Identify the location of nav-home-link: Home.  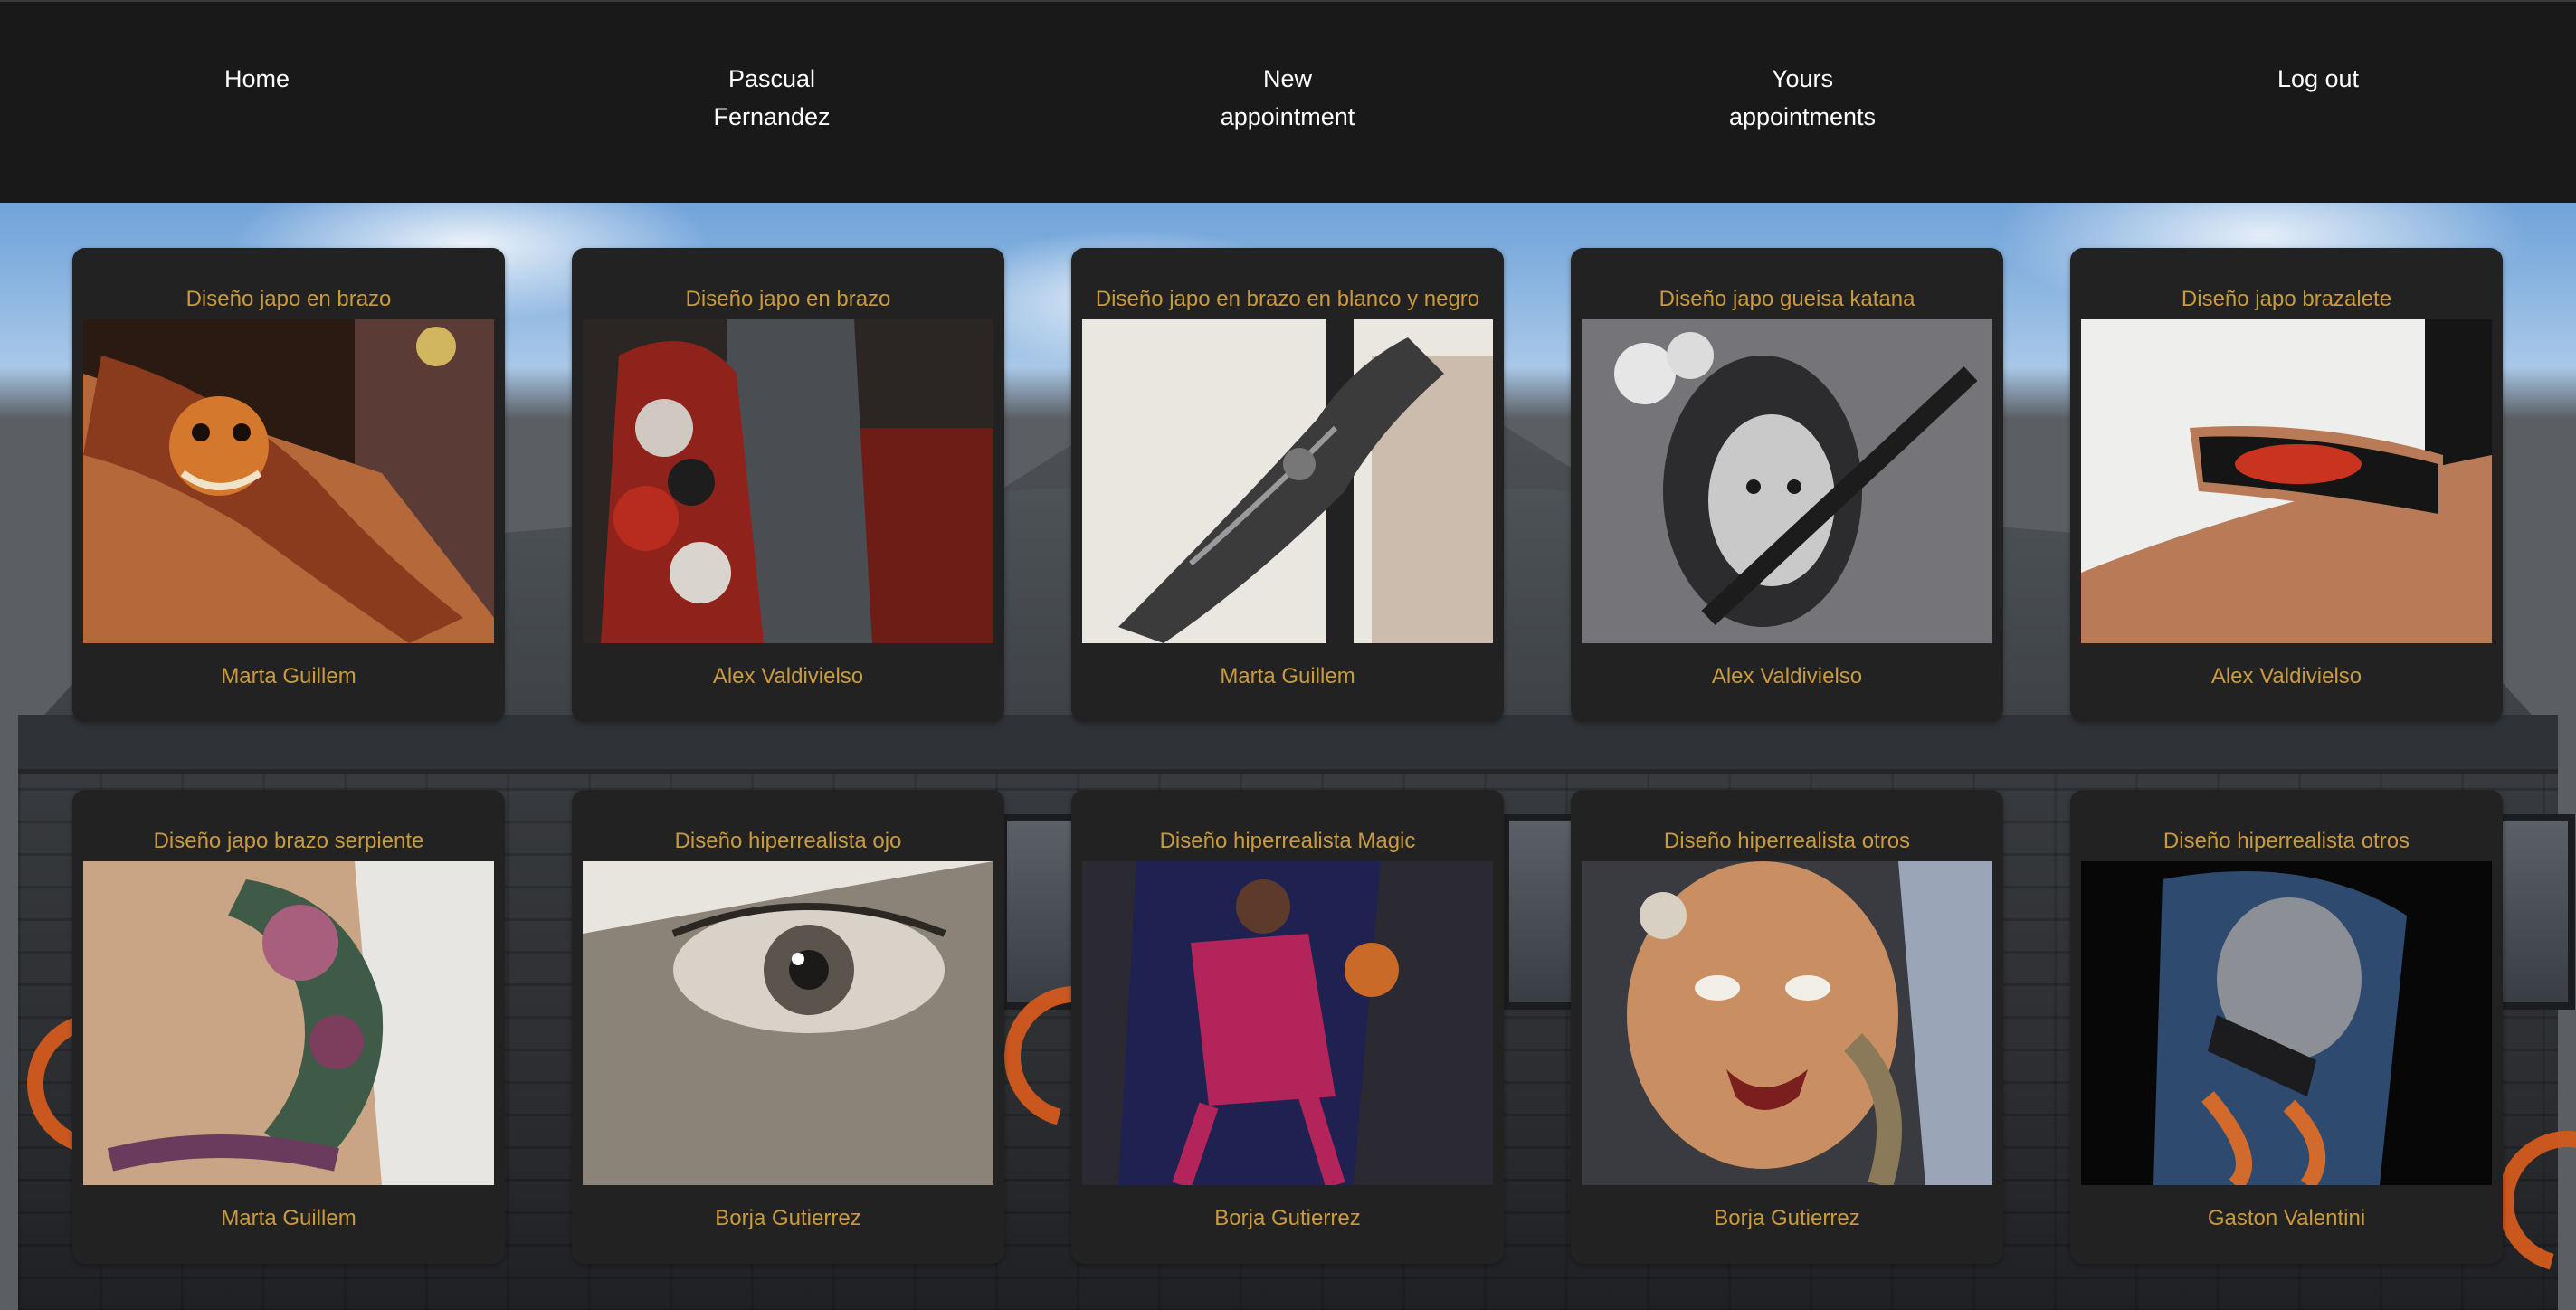
(257, 79).